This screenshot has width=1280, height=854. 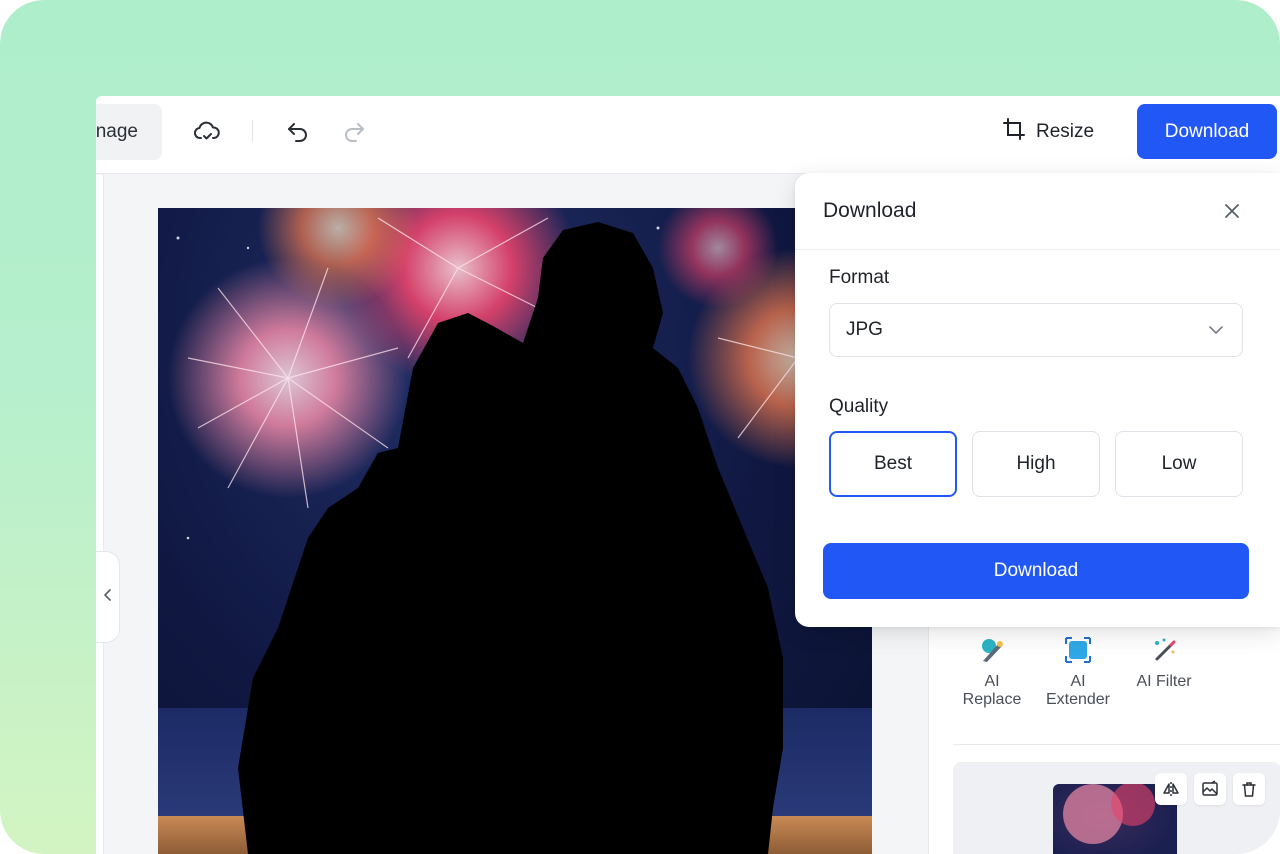 What do you see at coordinates (1116, 808) in the screenshot?
I see `layer-card` at bounding box center [1116, 808].